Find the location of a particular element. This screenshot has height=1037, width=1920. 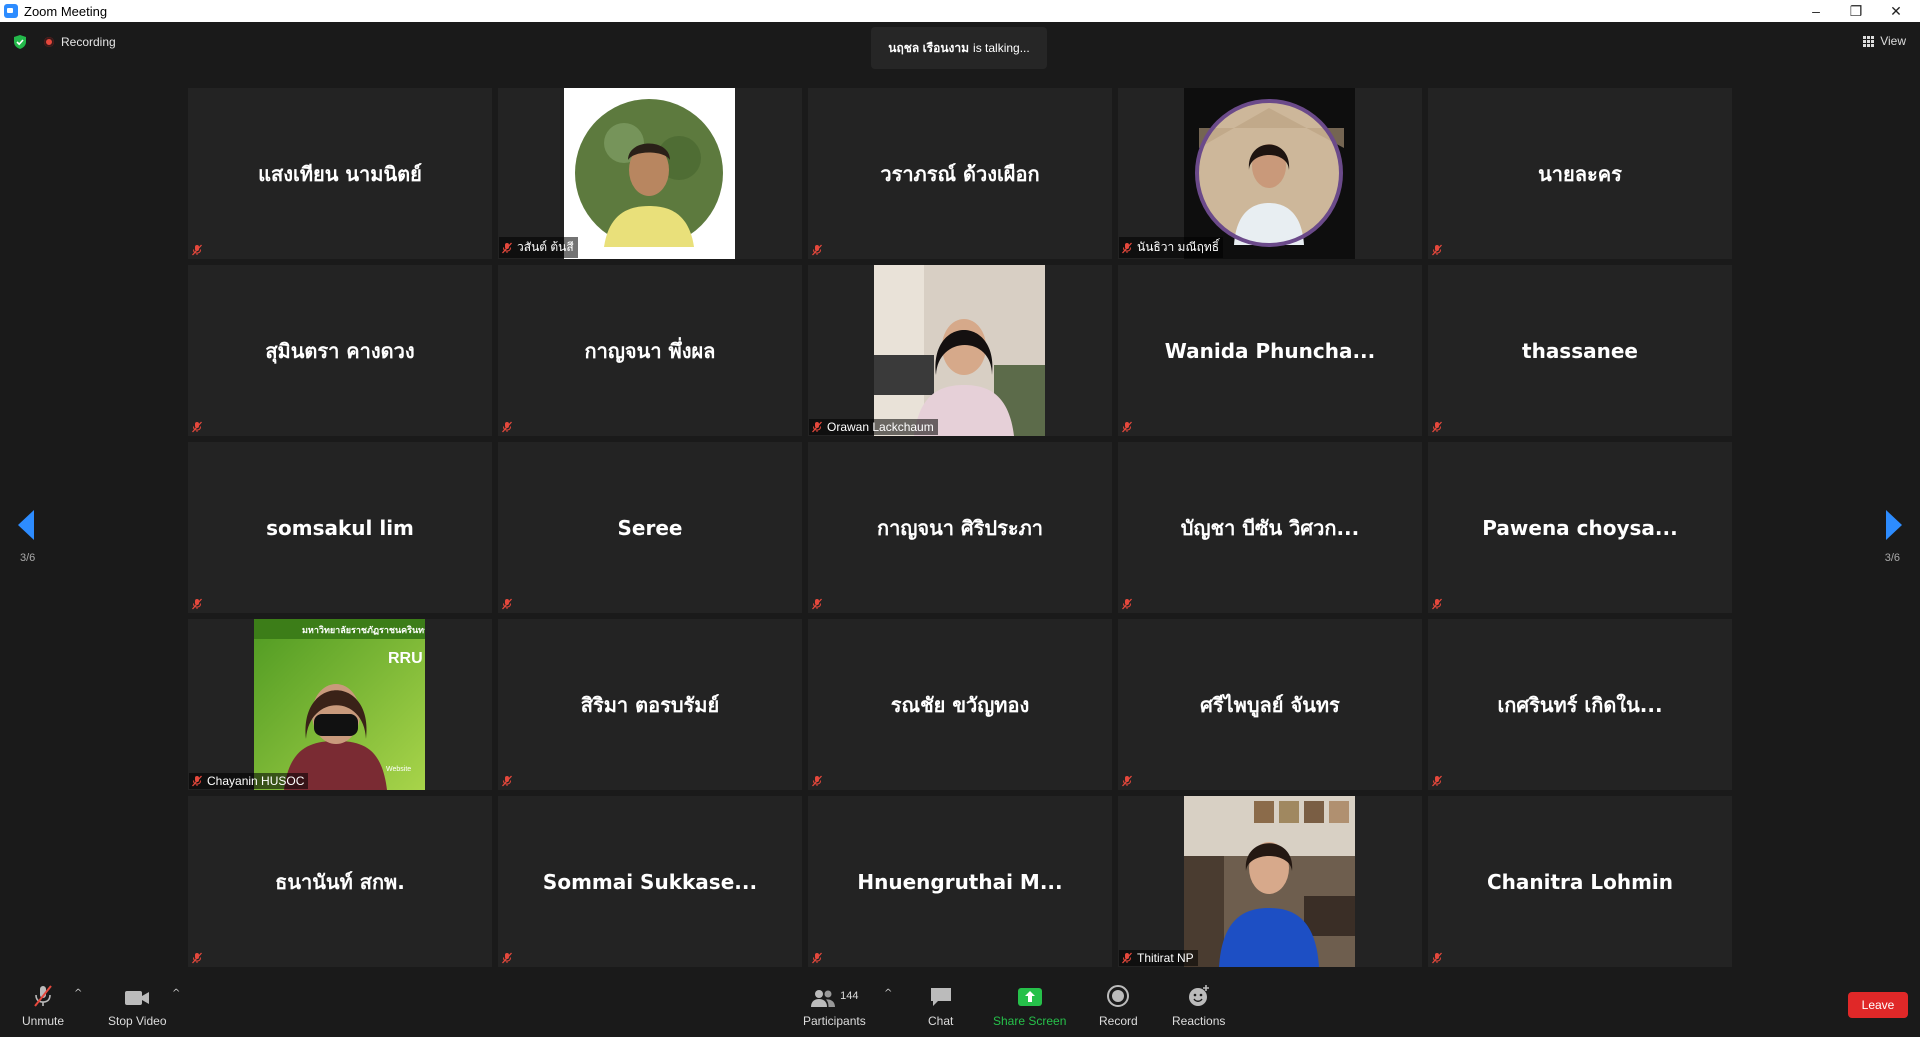

share-screen-button: Share Screen is located at coordinates (1029, 1006).